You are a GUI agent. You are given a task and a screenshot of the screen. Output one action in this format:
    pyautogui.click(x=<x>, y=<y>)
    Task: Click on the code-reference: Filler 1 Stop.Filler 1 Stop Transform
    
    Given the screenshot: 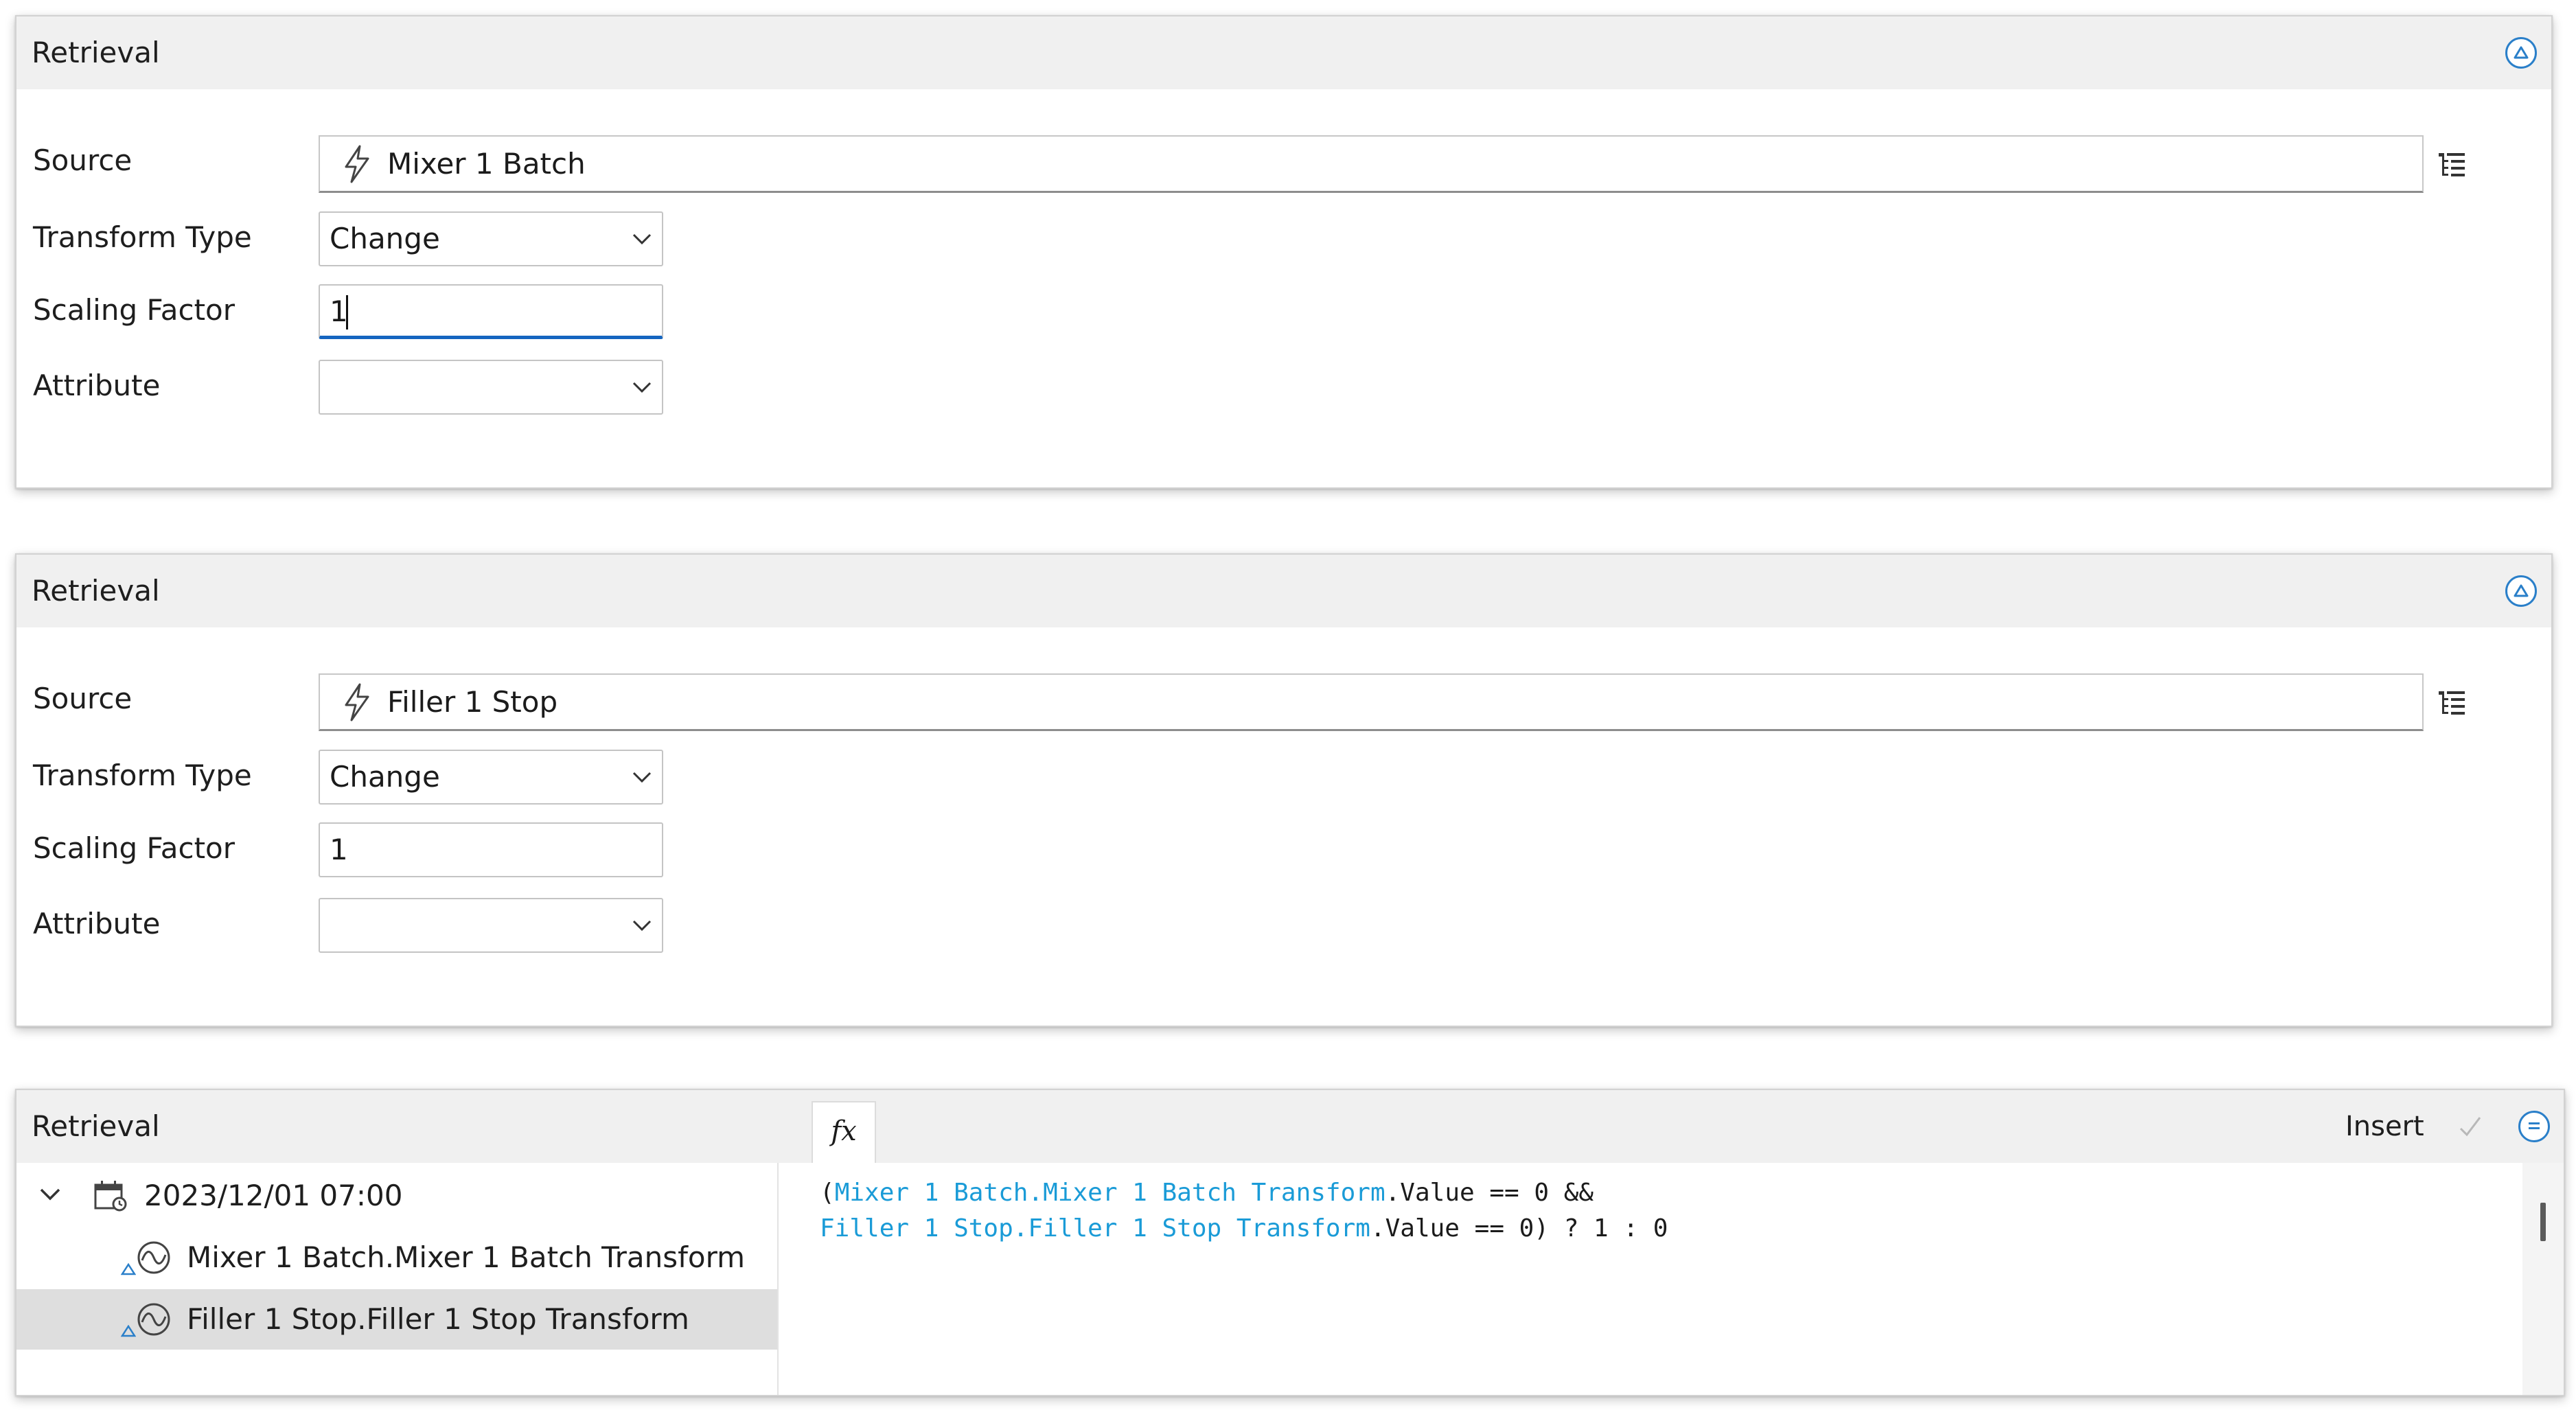 What is the action you would take?
    pyautogui.click(x=1095, y=1229)
    